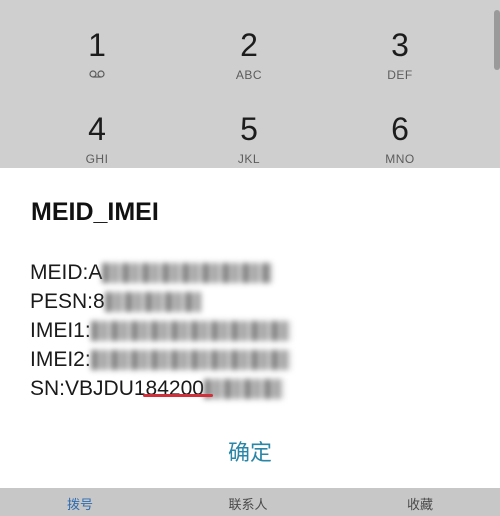  What do you see at coordinates (249, 45) in the screenshot?
I see `key-digit: 2` at bounding box center [249, 45].